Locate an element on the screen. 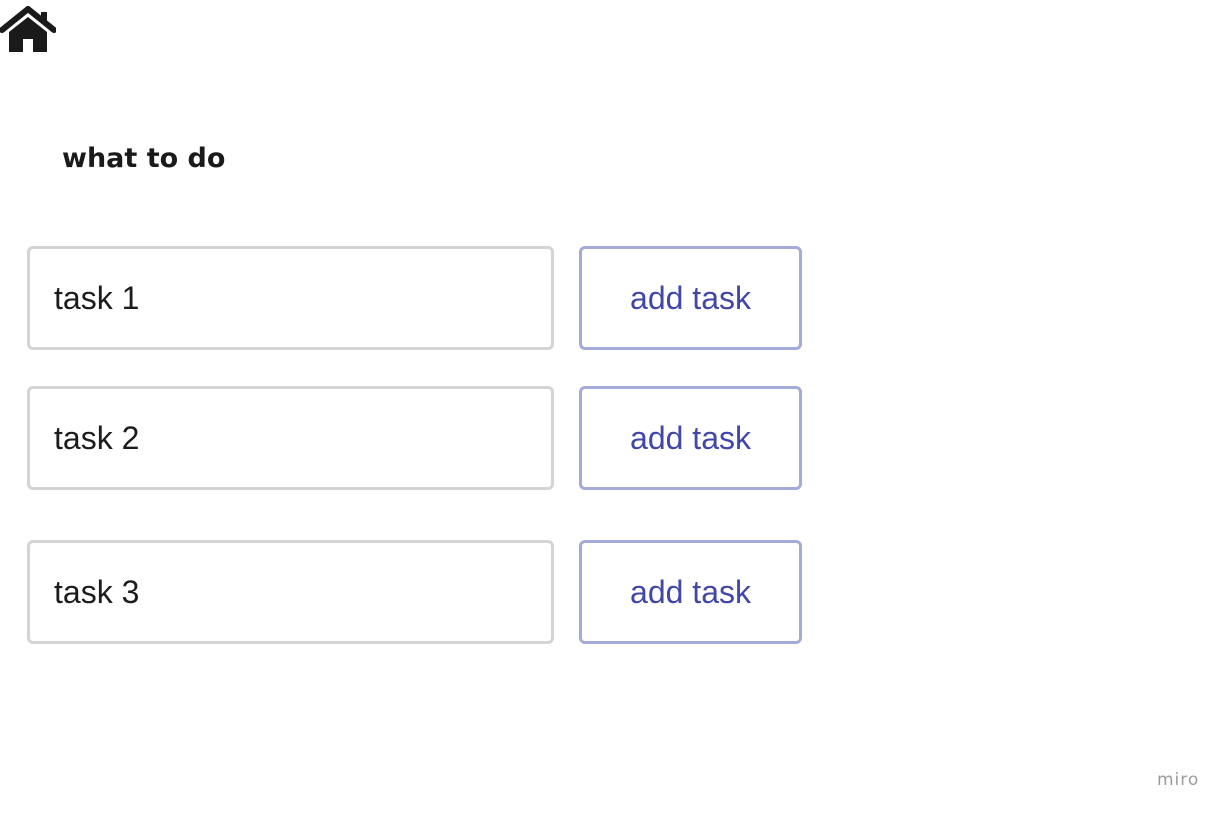 The width and height of the screenshot is (1224, 816). brand-watermark: miro is located at coordinates (1178, 780).